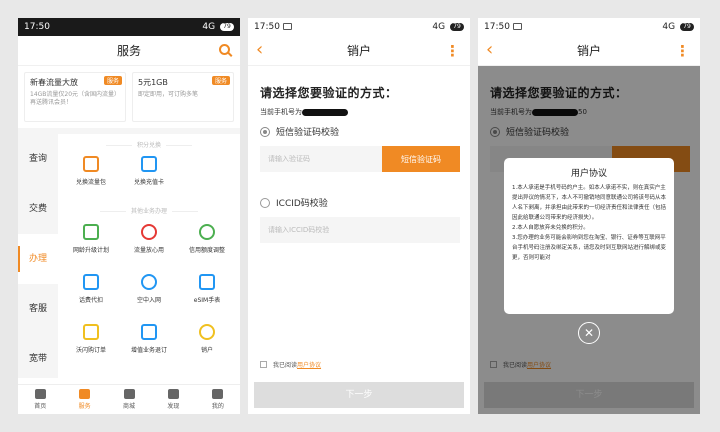  I want to click on radio-iccid, so click(265, 202).